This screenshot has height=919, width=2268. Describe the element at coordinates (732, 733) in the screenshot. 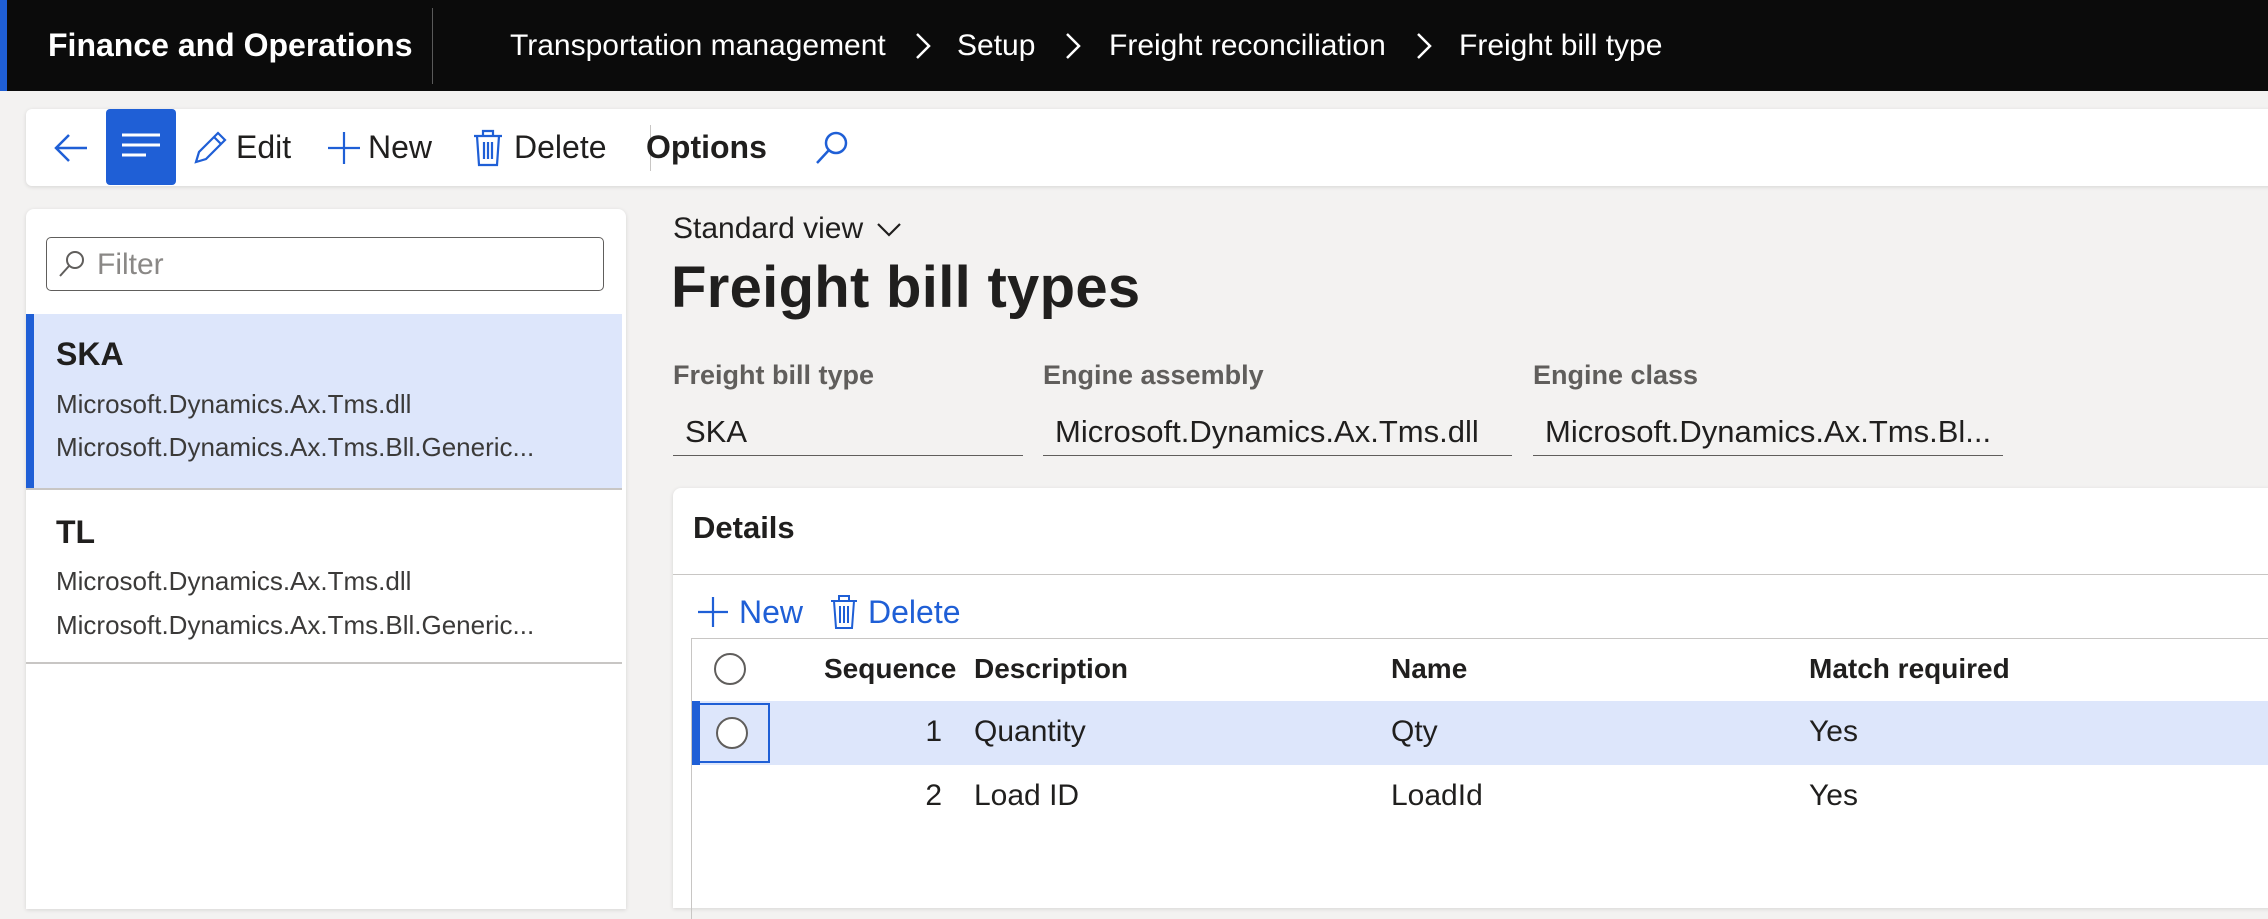

I see `row-select-radio` at that location.